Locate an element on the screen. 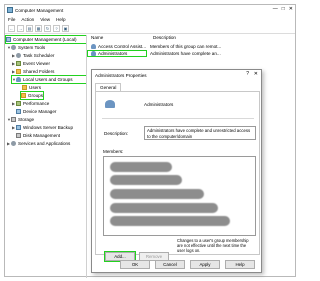  tree-item-services-and-applications: ▶ Services and Applications is located at coordinates (38, 143).